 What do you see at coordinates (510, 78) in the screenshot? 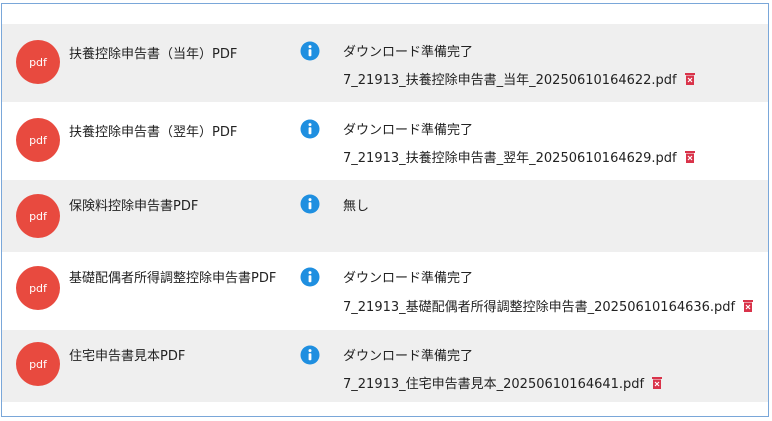
I see `download-file-link: 7_21913_扶養控除申告書_当年_20250610164622.pdf` at bounding box center [510, 78].